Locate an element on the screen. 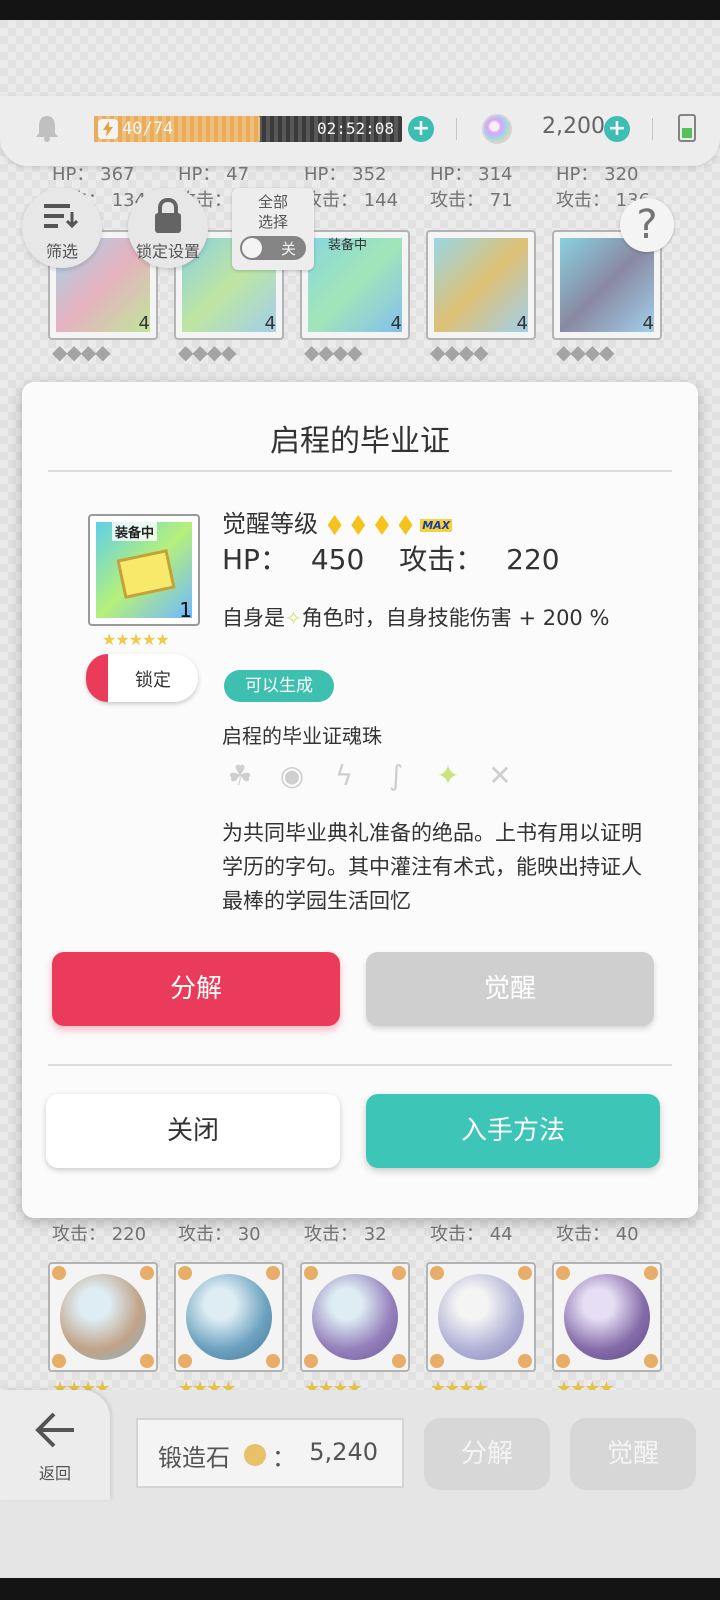  max-badge: MAX is located at coordinates (436, 525).